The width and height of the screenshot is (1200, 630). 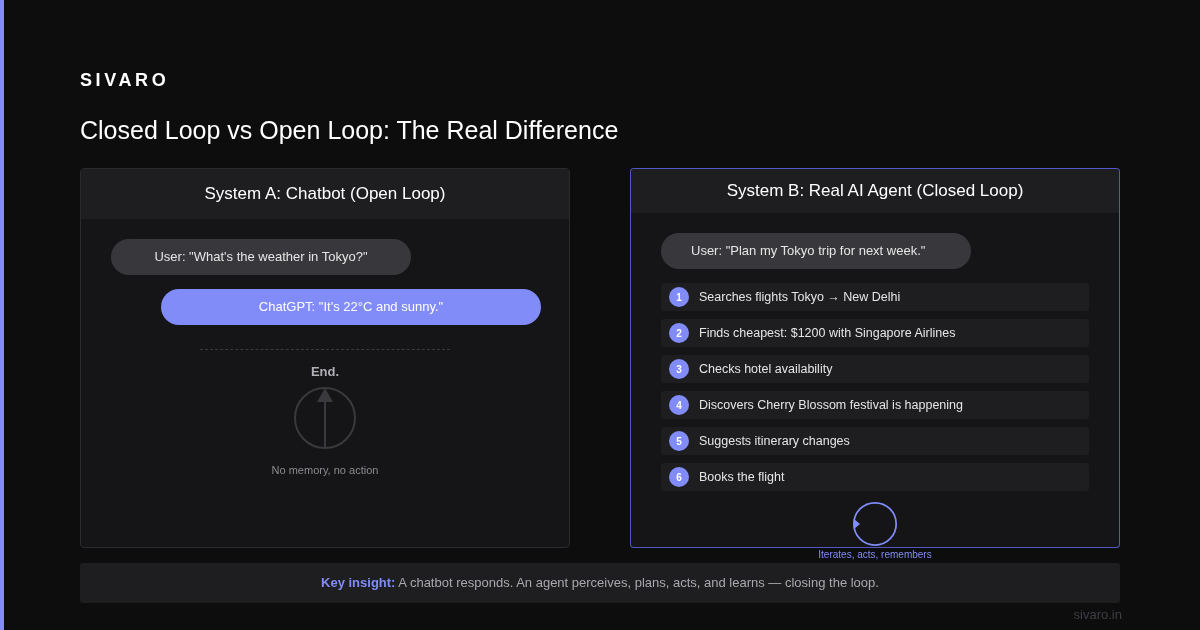 What do you see at coordinates (800, 297) in the screenshot?
I see `step-text: Searches flights Tokyo → New Delhi` at bounding box center [800, 297].